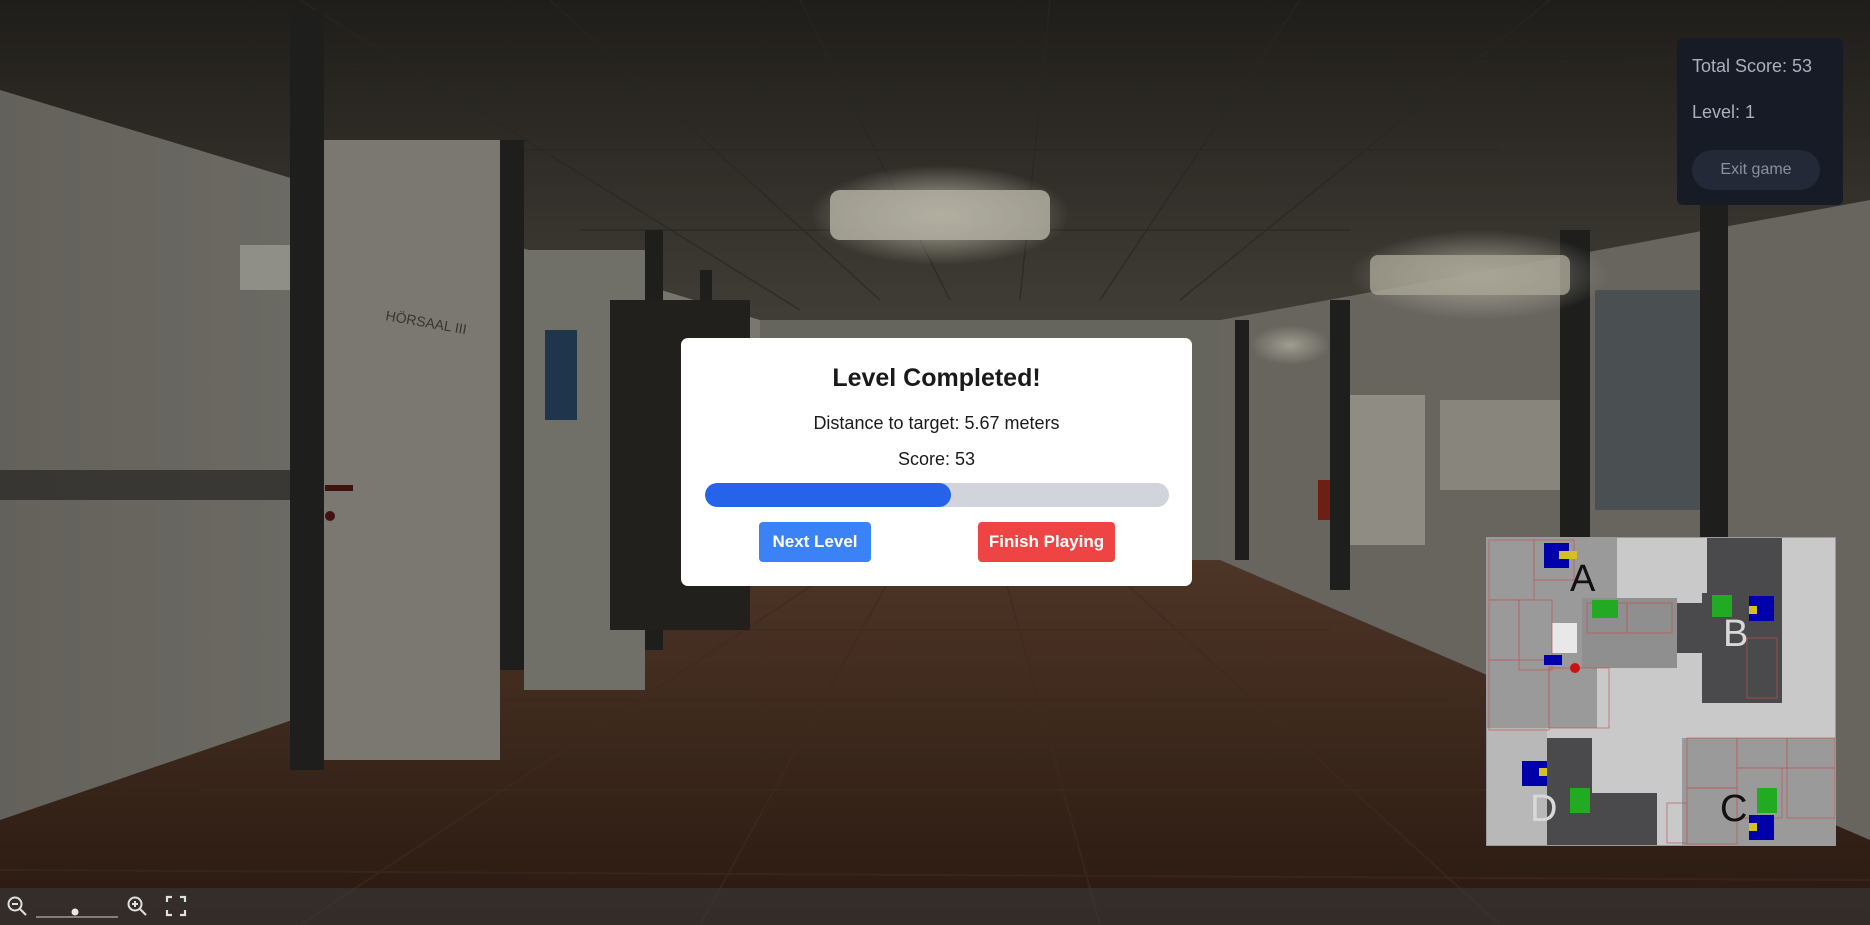  Describe the element at coordinates (1756, 170) in the screenshot. I see `exit-game-button: Exit game` at that location.